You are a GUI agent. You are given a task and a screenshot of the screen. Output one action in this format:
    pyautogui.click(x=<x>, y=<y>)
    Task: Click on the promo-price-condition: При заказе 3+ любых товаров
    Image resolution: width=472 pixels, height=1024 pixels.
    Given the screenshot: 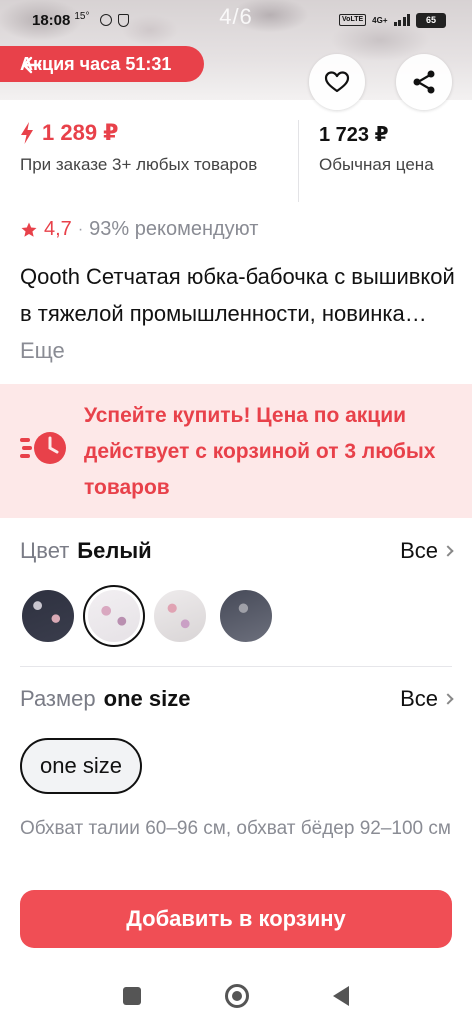 What is the action you would take?
    pyautogui.click(x=139, y=164)
    